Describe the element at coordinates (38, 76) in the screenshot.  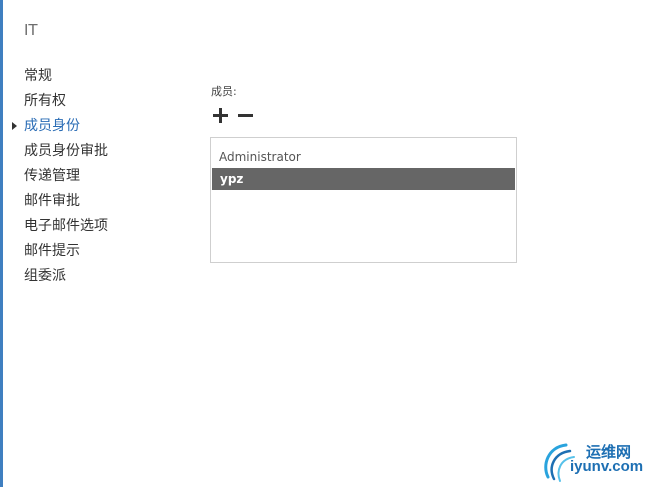
I see `nav-item-label: 常规` at that location.